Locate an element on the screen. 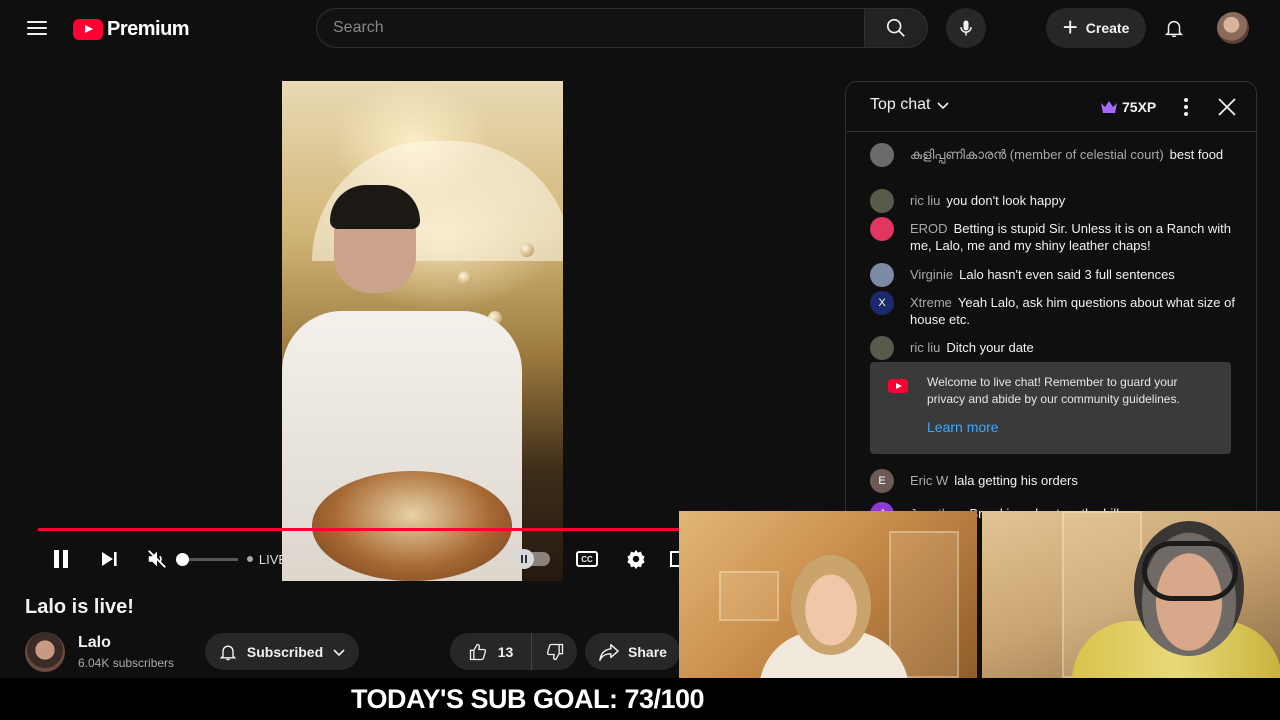 The image size is (1280, 720). chat-message: ric liu Ditch your date is located at coordinates (1055, 348).